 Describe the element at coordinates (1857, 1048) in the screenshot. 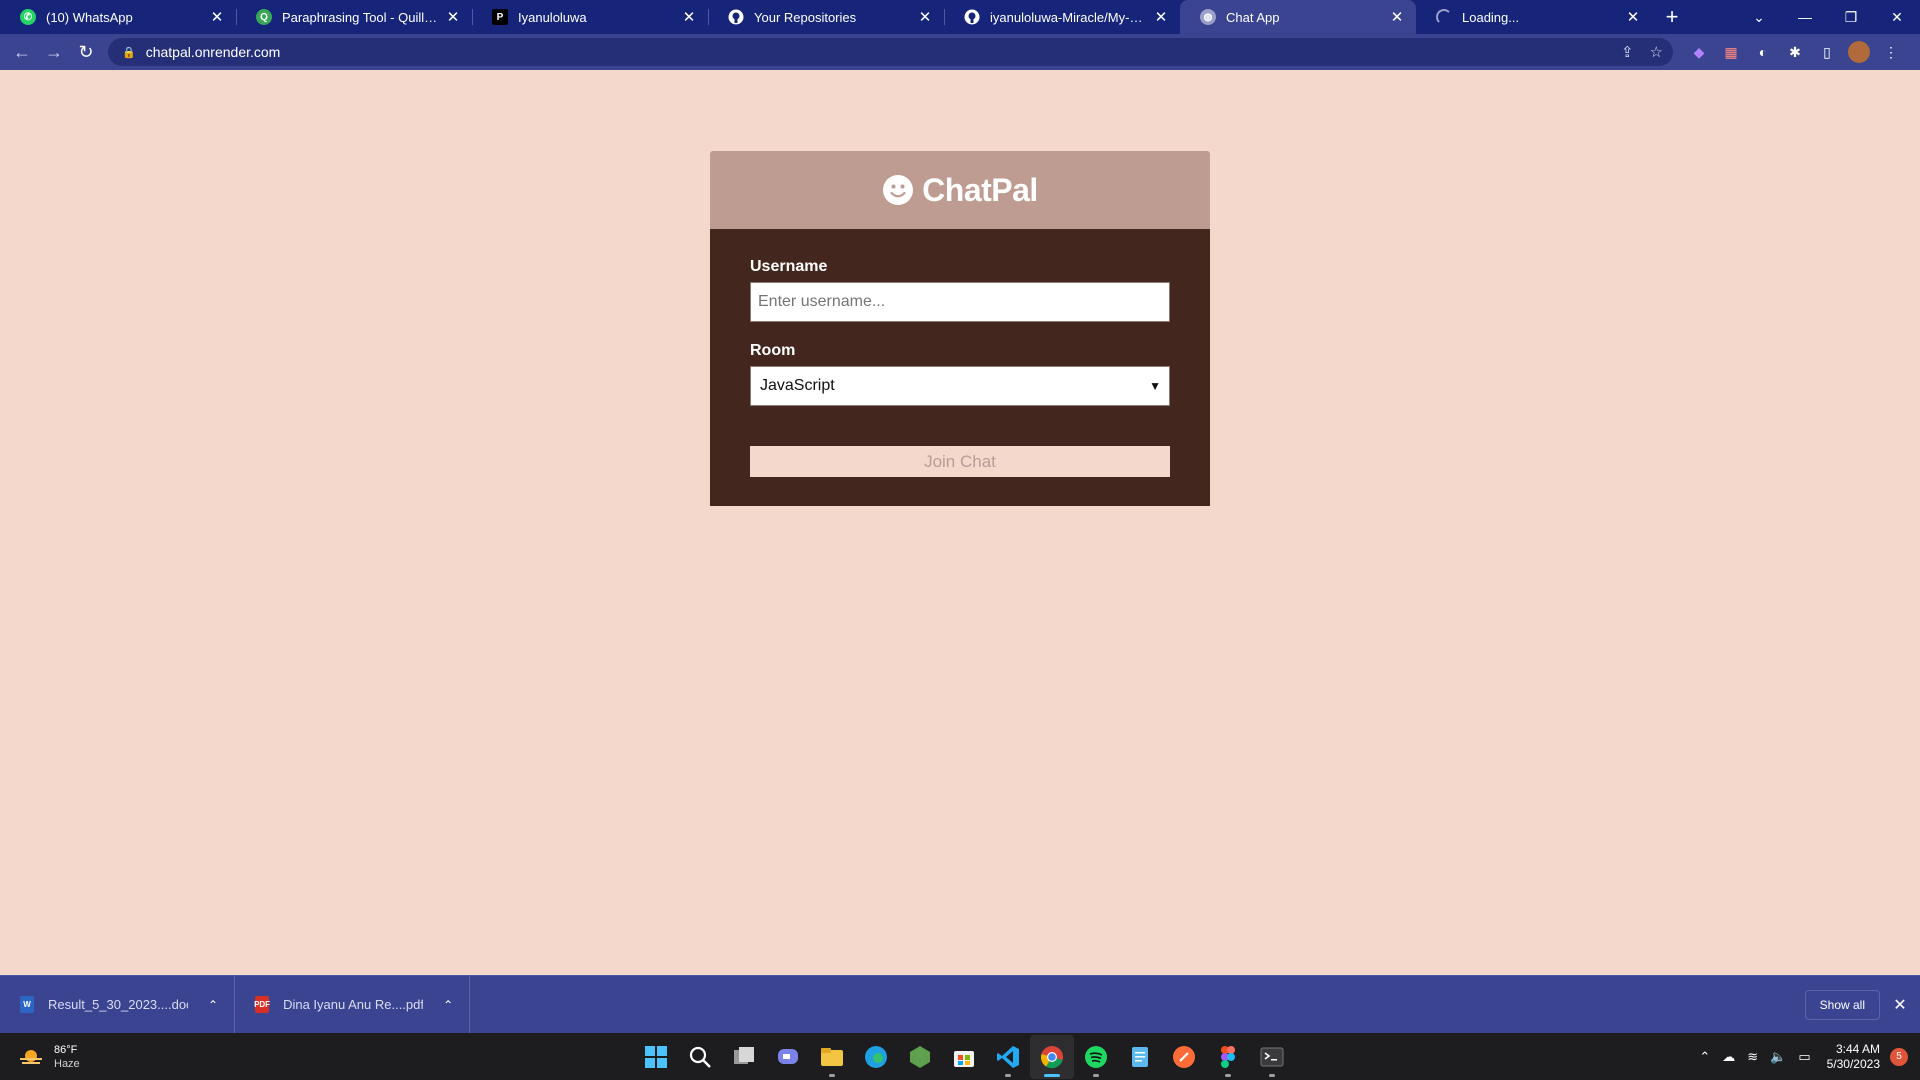

I see `clock-time: 3:44 AM` at that location.